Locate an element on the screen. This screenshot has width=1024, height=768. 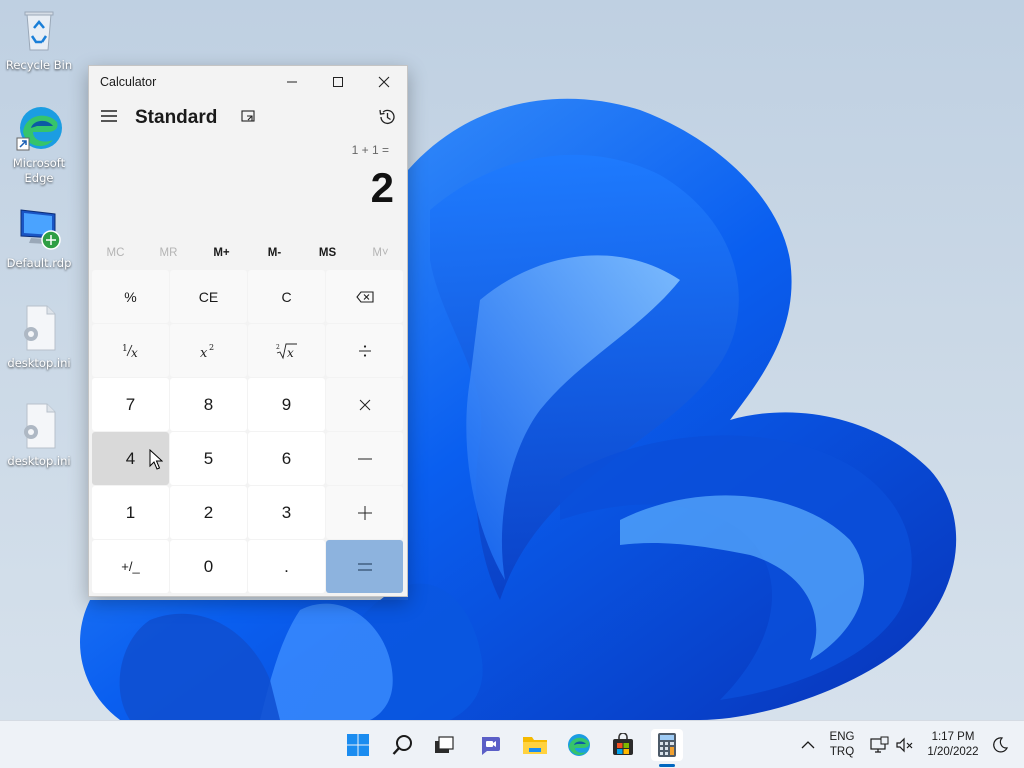
history-icon is located at coordinates (387, 117).